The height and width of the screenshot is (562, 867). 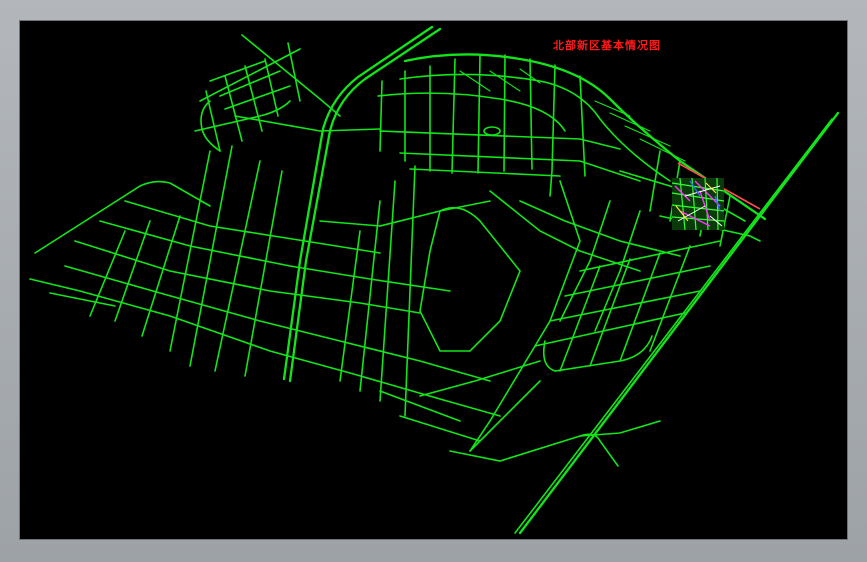 What do you see at coordinates (470, 279) in the screenshot?
I see `central-loop` at bounding box center [470, 279].